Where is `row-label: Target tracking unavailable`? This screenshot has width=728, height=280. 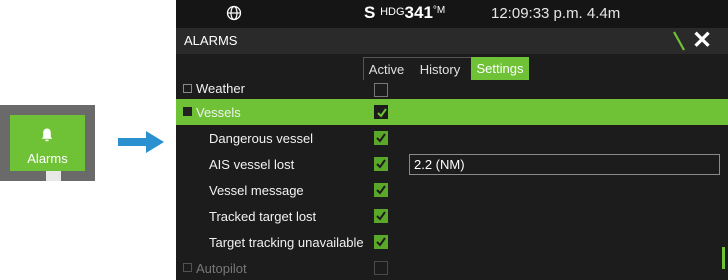
row-label: Target tracking unavailable is located at coordinates (286, 242).